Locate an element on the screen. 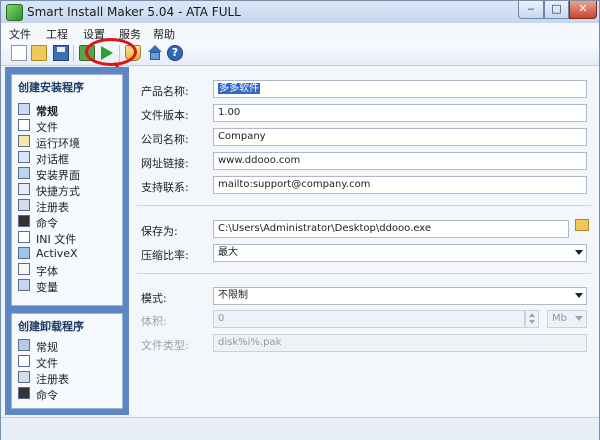 This screenshot has width=600, height=440. menu-project: 工程 is located at coordinates (57, 34).